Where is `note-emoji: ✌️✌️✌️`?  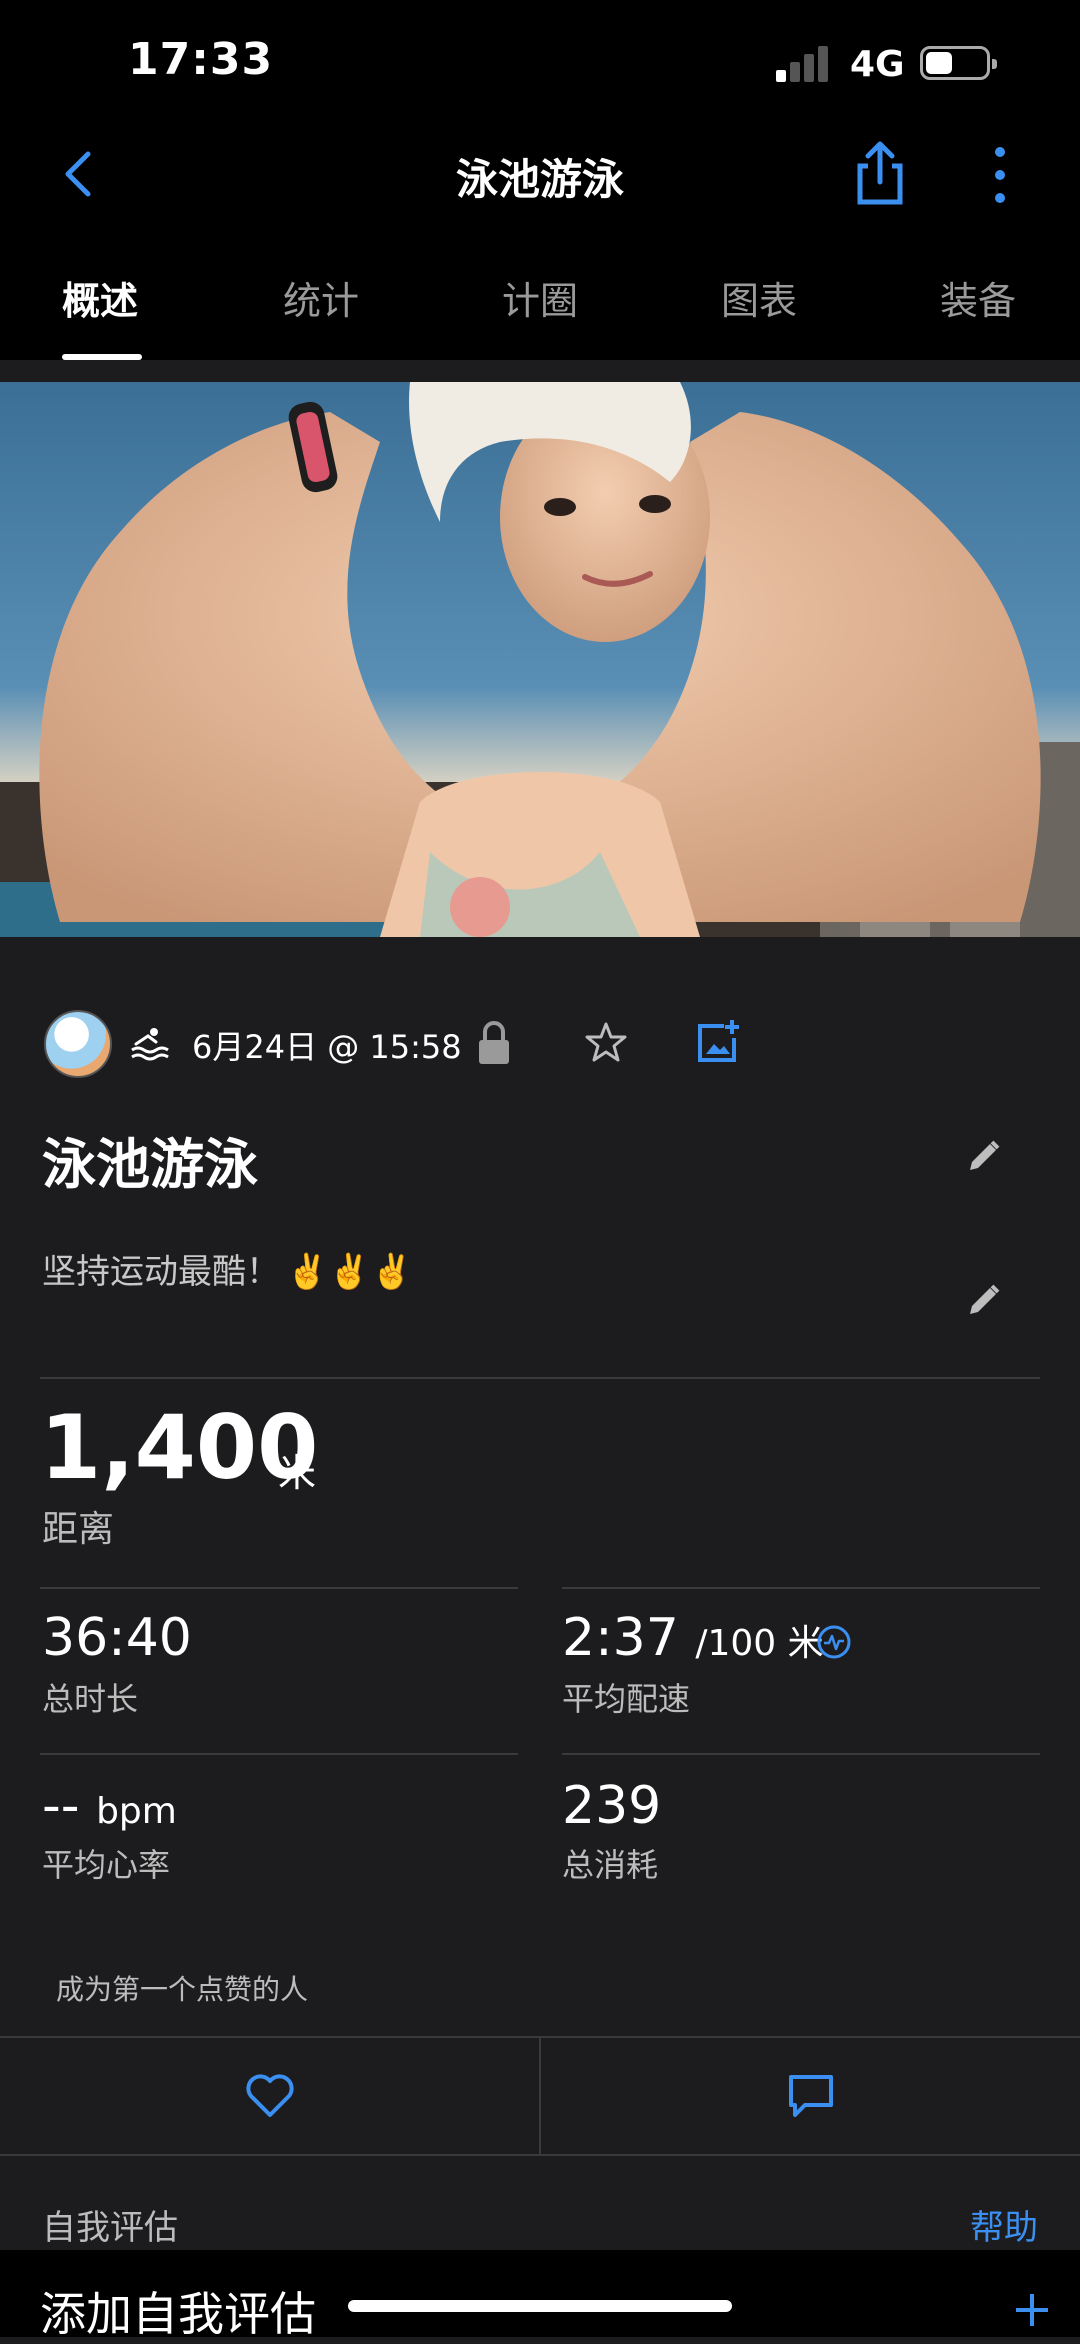 note-emoji: ✌️✌️✌️ is located at coordinates (350, 1272).